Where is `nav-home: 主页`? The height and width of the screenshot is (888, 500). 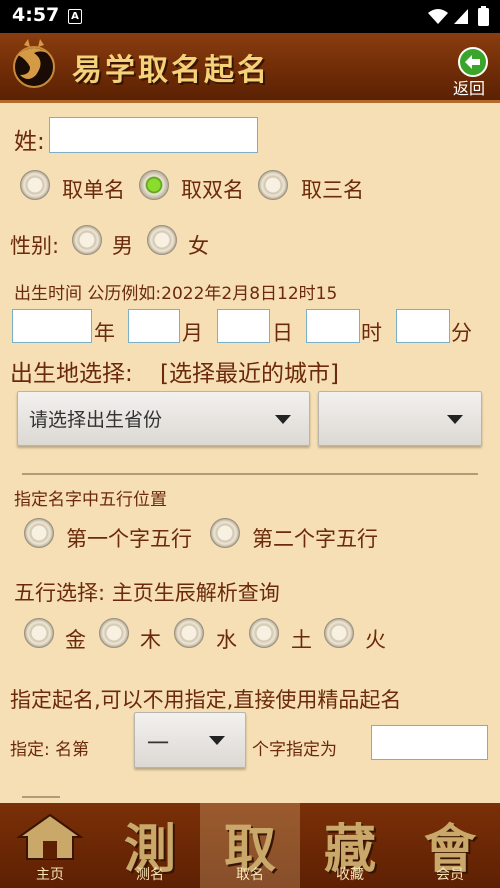
nav-home: 主页 is located at coordinates (50, 845).